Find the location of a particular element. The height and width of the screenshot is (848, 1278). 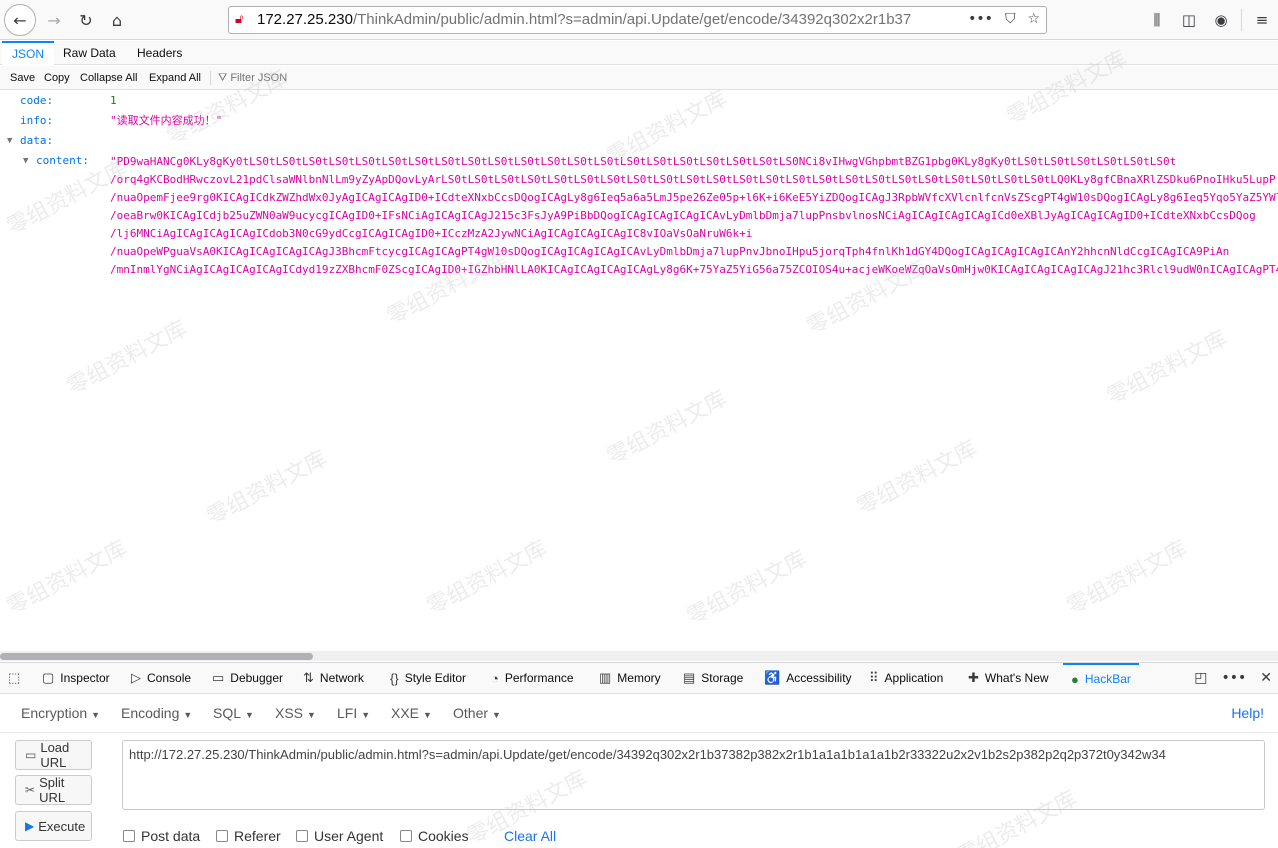

scissors-icon: ✂ is located at coordinates (30, 790).